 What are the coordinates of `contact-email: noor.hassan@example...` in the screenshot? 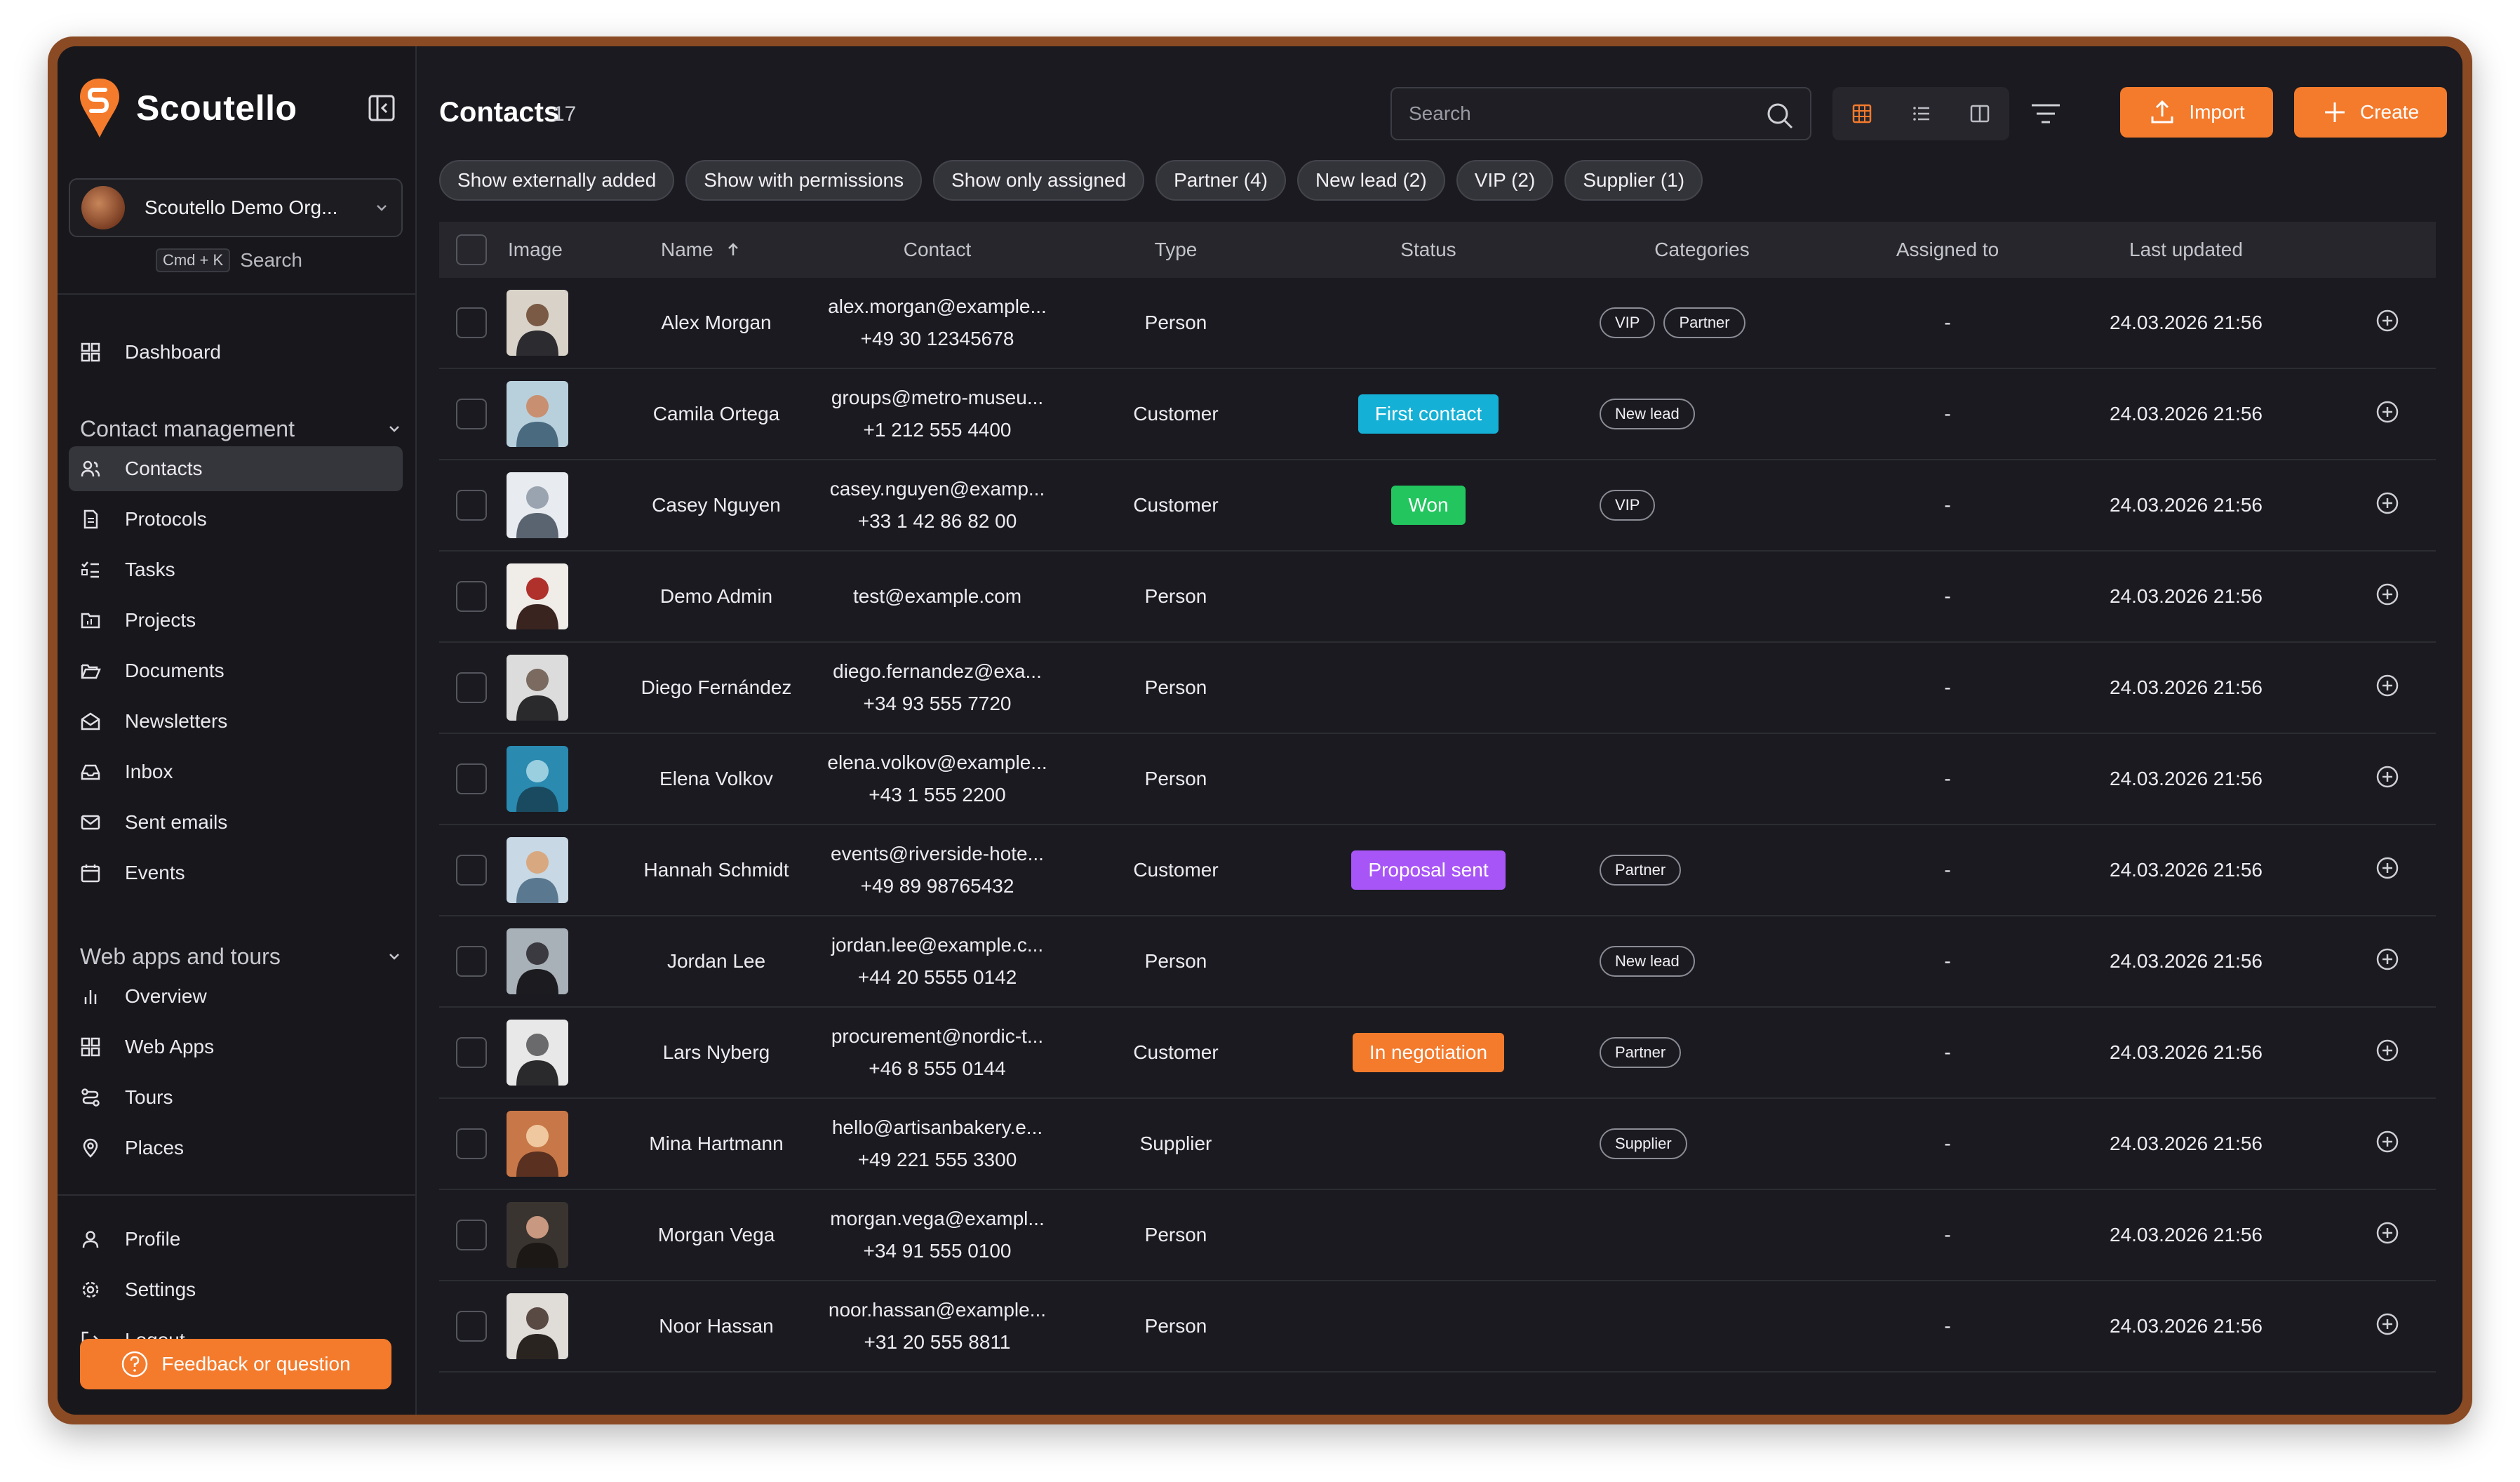 It's located at (937, 1310).